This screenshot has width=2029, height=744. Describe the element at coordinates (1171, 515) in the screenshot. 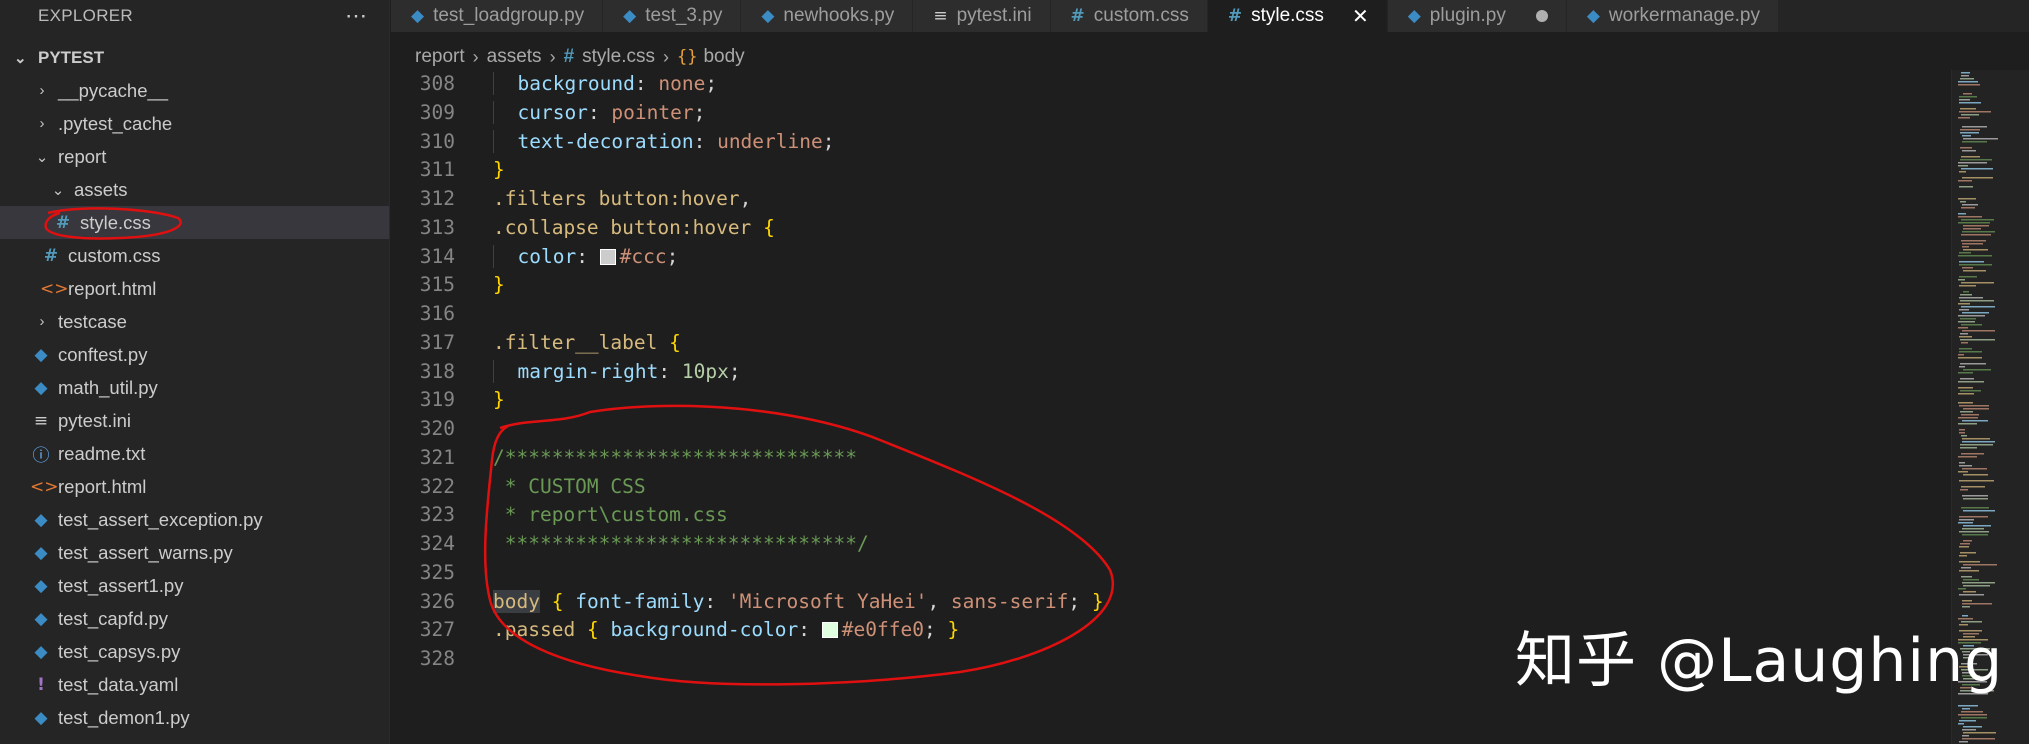

I see `code-line: 323 * report\custom.css` at that location.